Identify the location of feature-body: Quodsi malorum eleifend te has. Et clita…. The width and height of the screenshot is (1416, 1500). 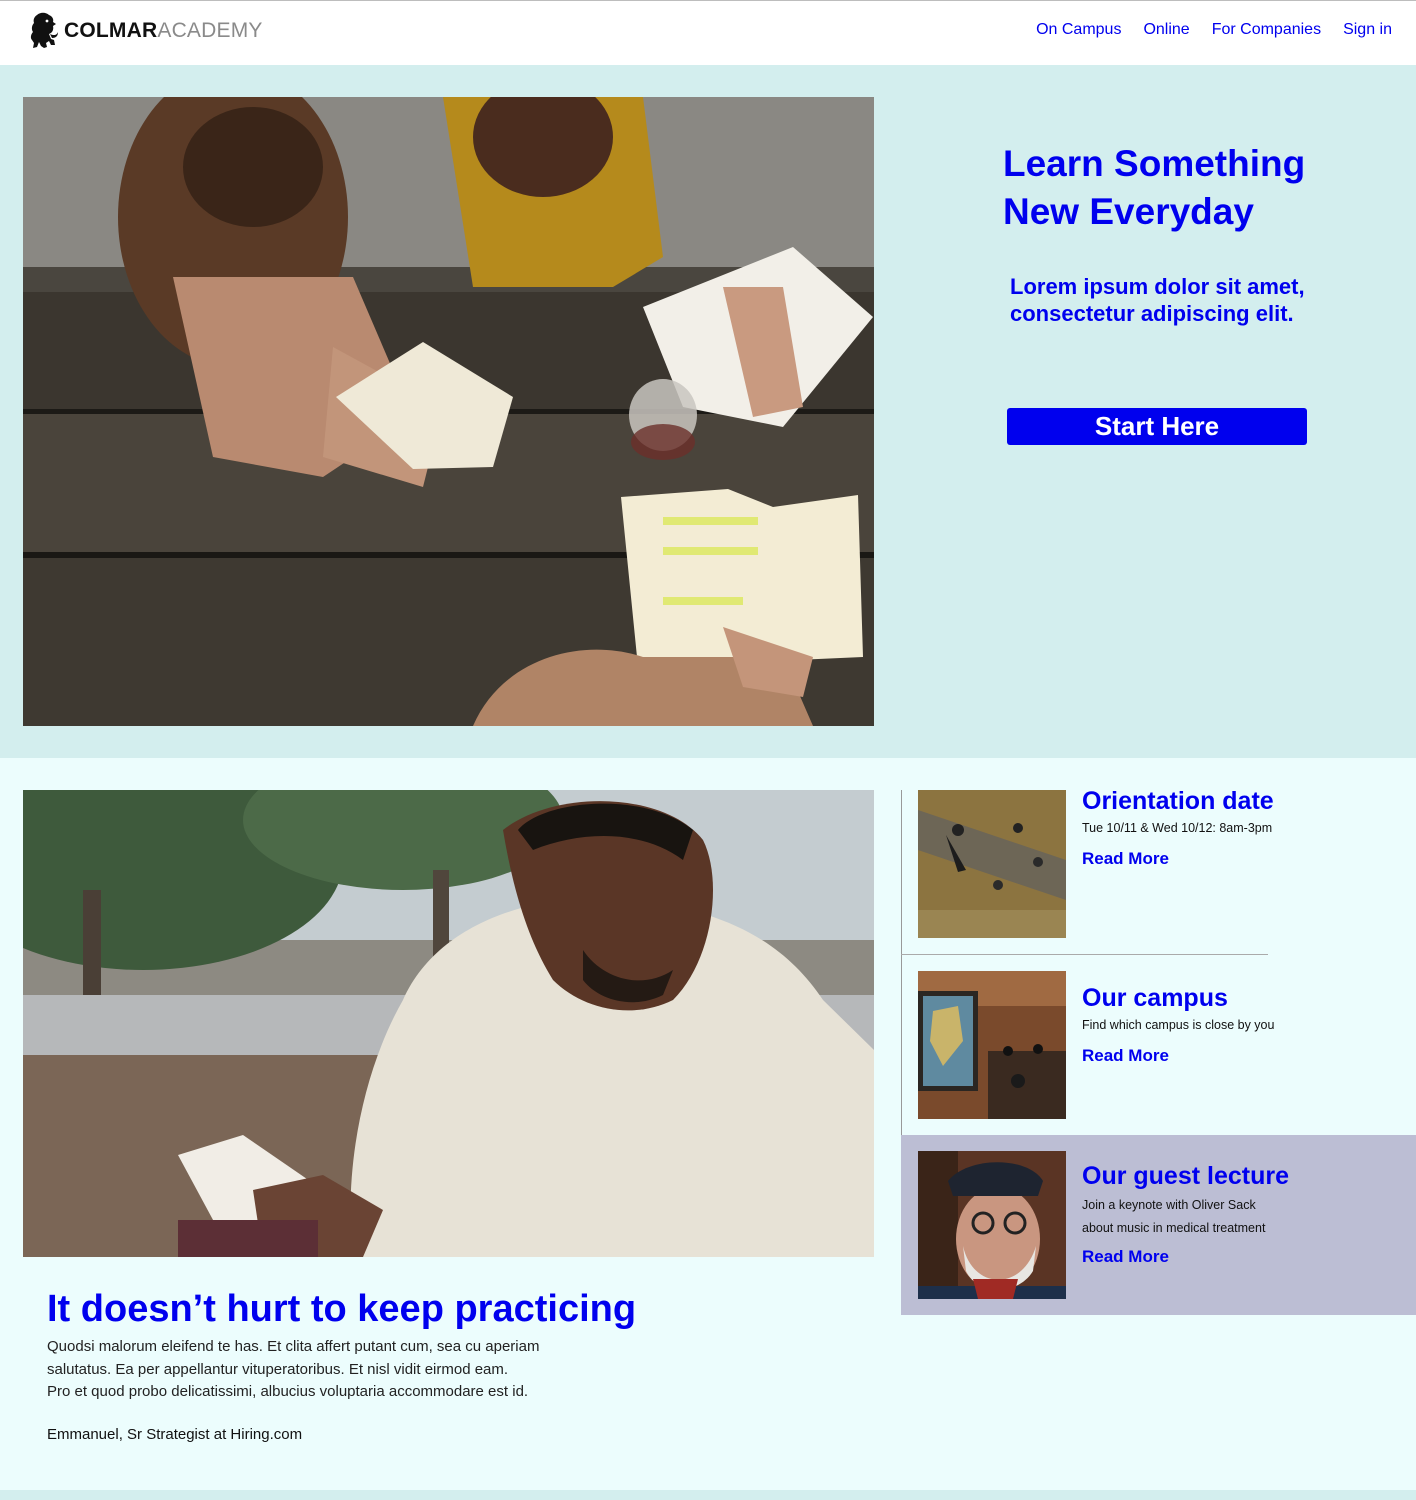
(307, 1370).